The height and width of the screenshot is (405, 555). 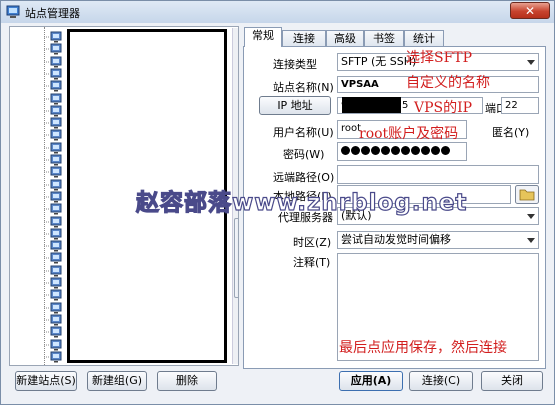 What do you see at coordinates (405, 105) in the screenshot?
I see `ip-suffix: 5` at bounding box center [405, 105].